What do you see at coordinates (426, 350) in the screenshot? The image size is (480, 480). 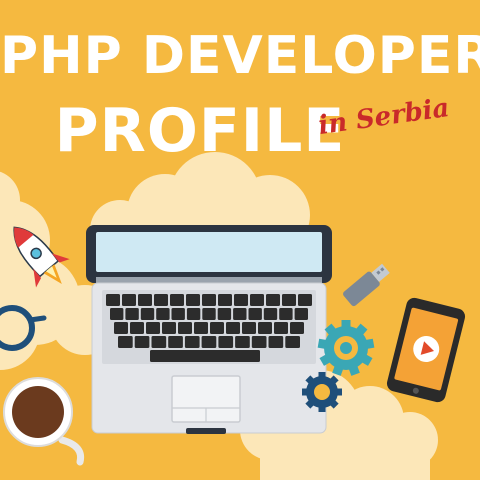 I see `smartphone-icon` at bounding box center [426, 350].